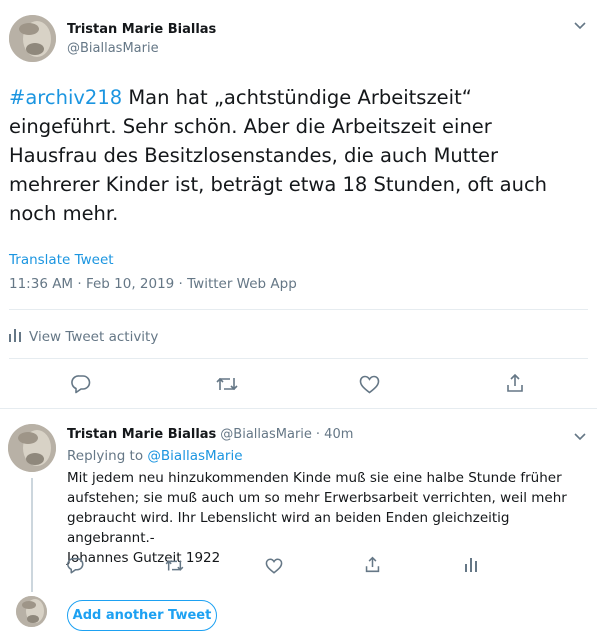  What do you see at coordinates (32, 38) in the screenshot?
I see `author-avatar` at bounding box center [32, 38].